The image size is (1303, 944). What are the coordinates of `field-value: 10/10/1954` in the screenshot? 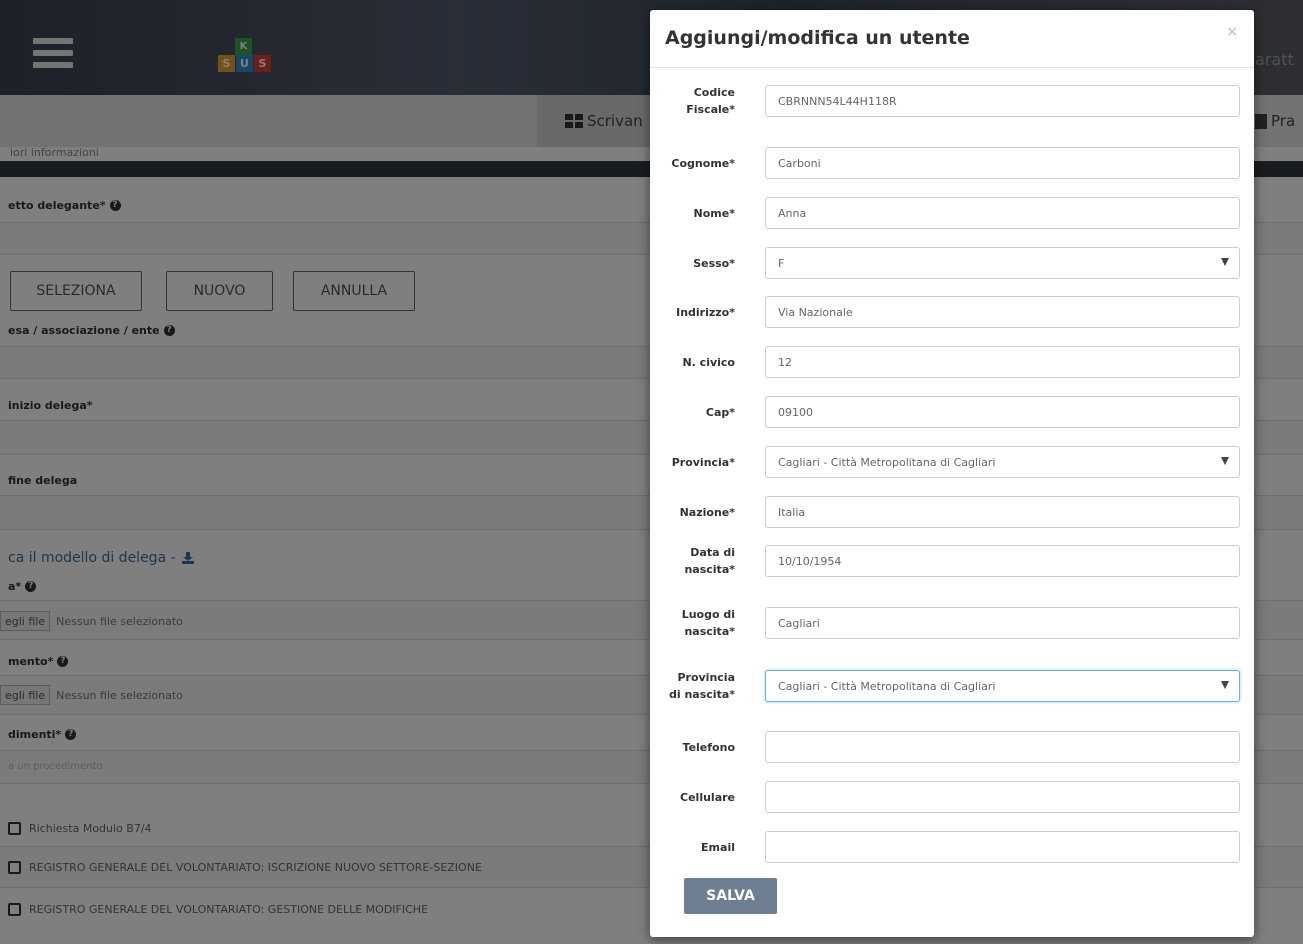 It's located at (810, 561).